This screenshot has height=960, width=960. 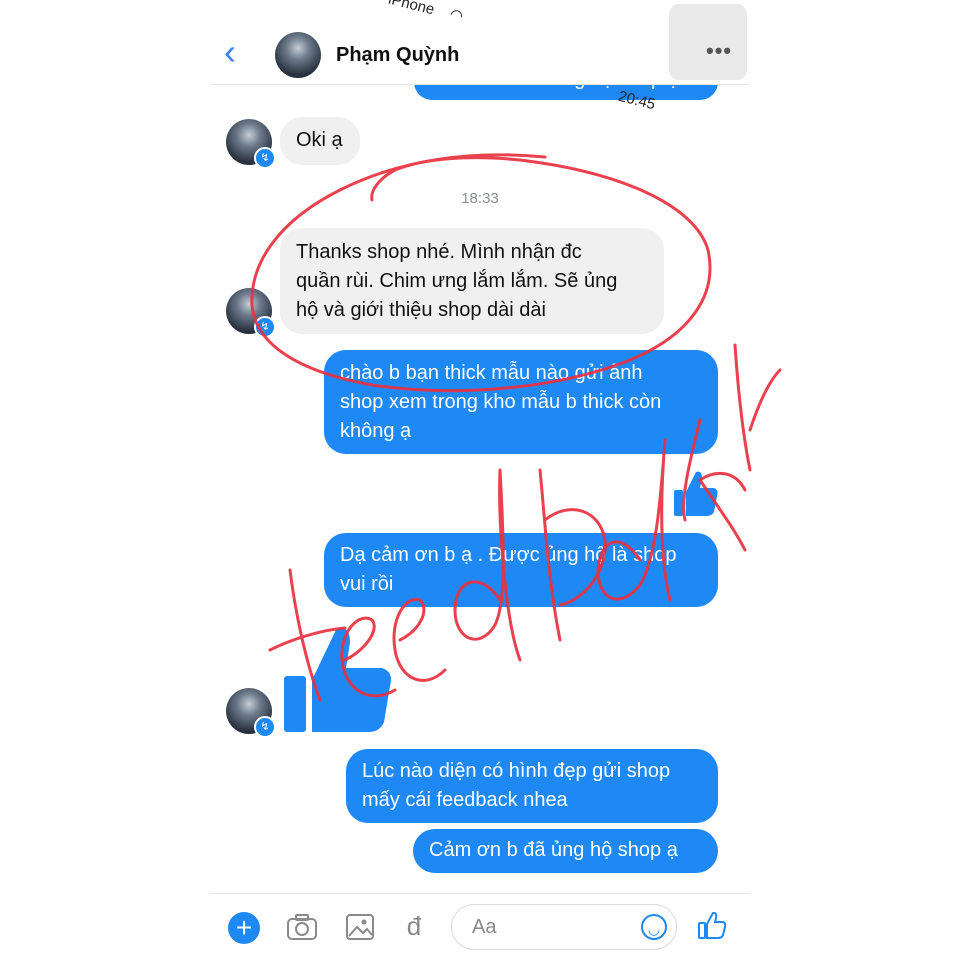 What do you see at coordinates (439, 252) in the screenshot?
I see `message-line: Thanks shop nhé. Mình nhận đc` at bounding box center [439, 252].